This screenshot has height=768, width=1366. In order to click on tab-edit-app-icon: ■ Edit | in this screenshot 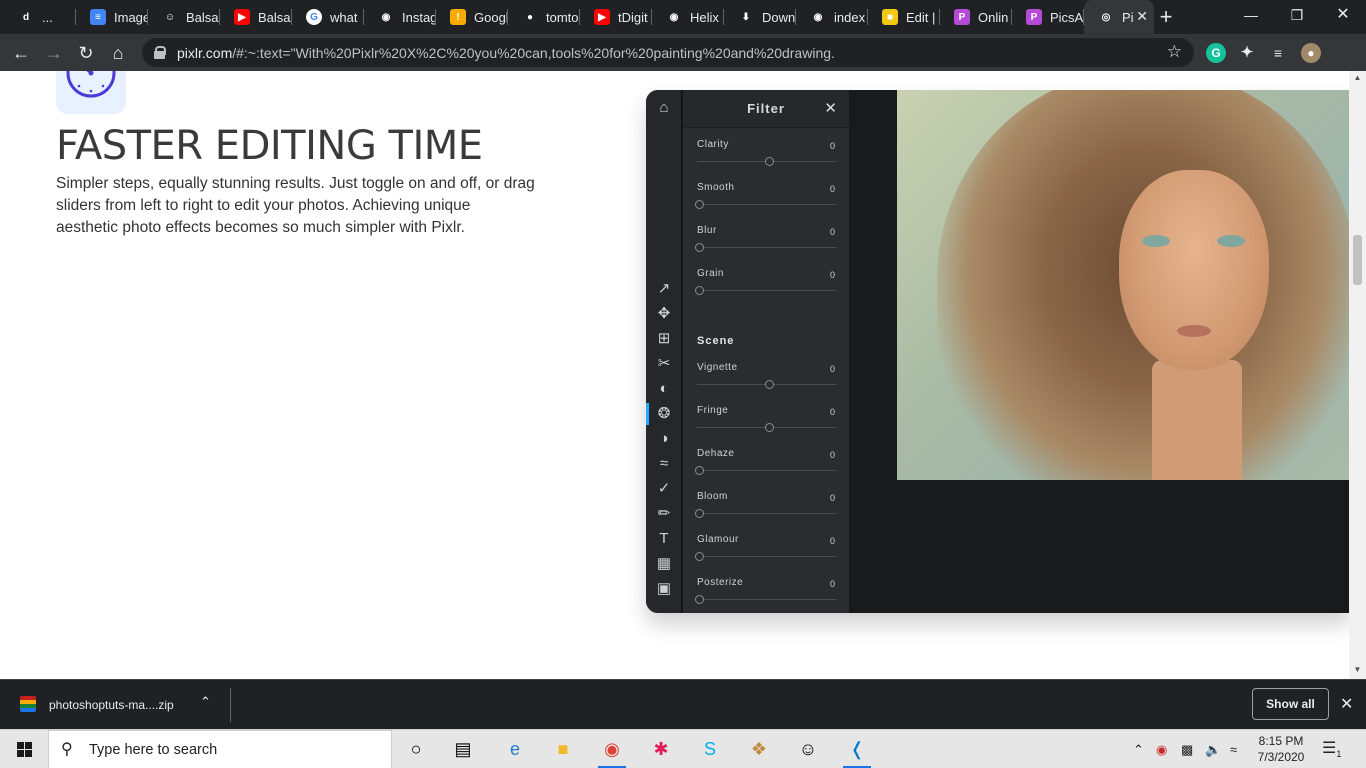, I will do `click(904, 17)`.